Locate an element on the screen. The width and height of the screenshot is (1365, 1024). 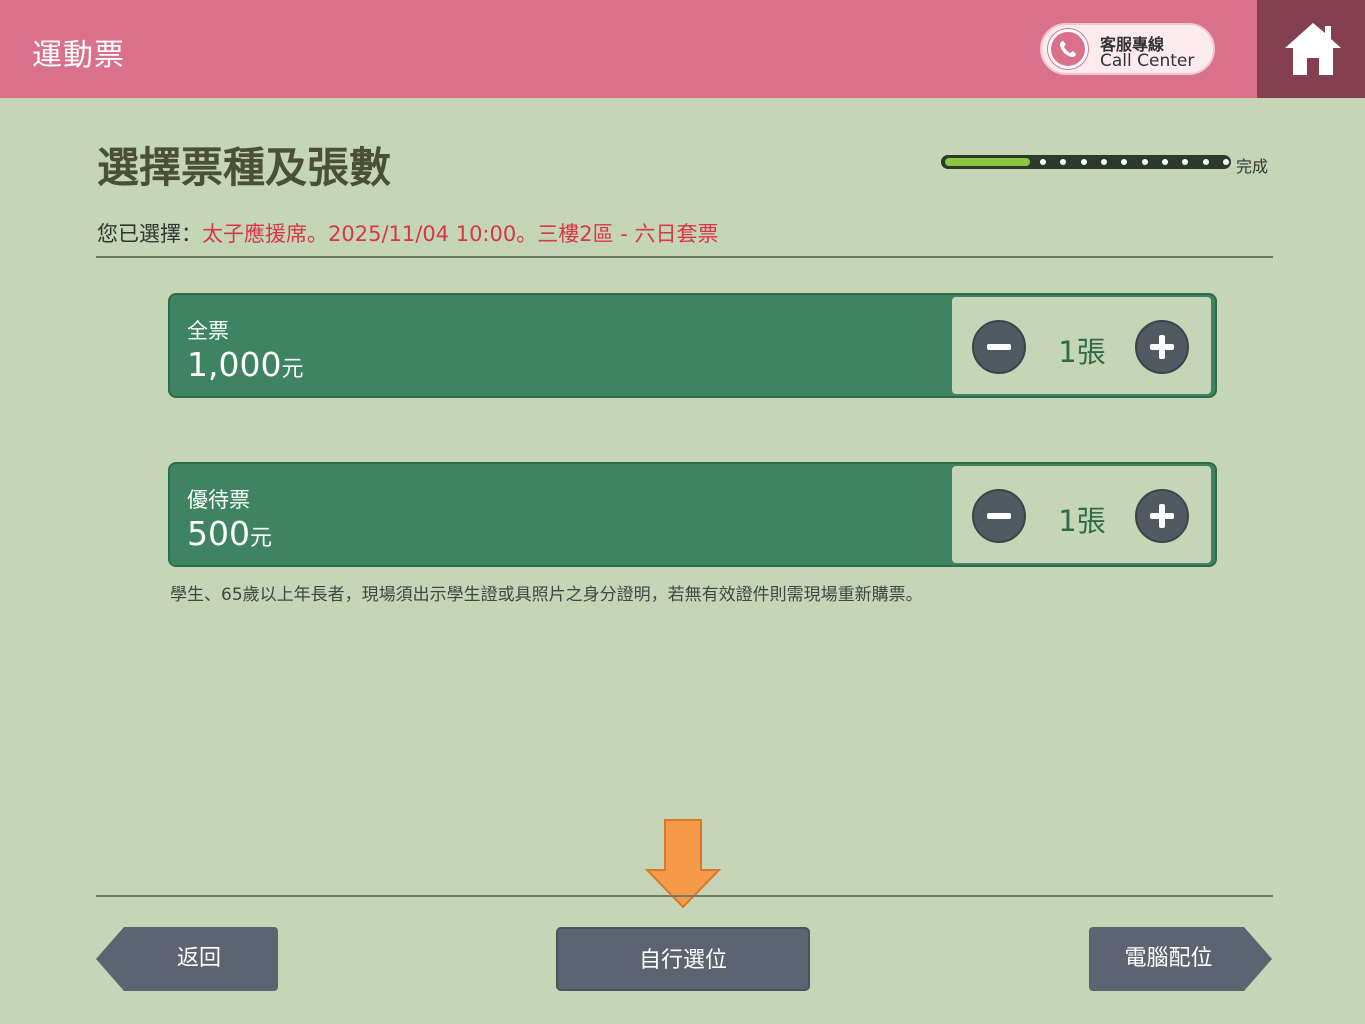
auto-assign-seat-button: 電腦配位 is located at coordinates (1180, 959).